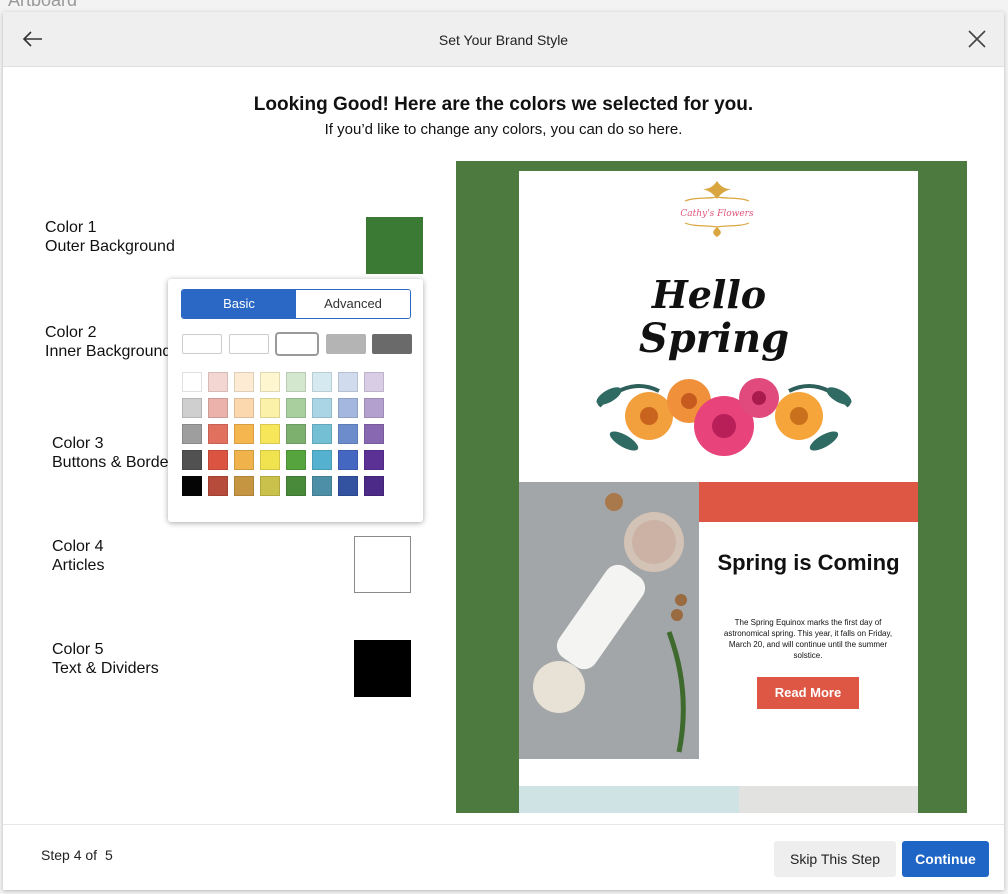 This screenshot has width=1008, height=894. I want to click on color-1-swatch, so click(394, 245).